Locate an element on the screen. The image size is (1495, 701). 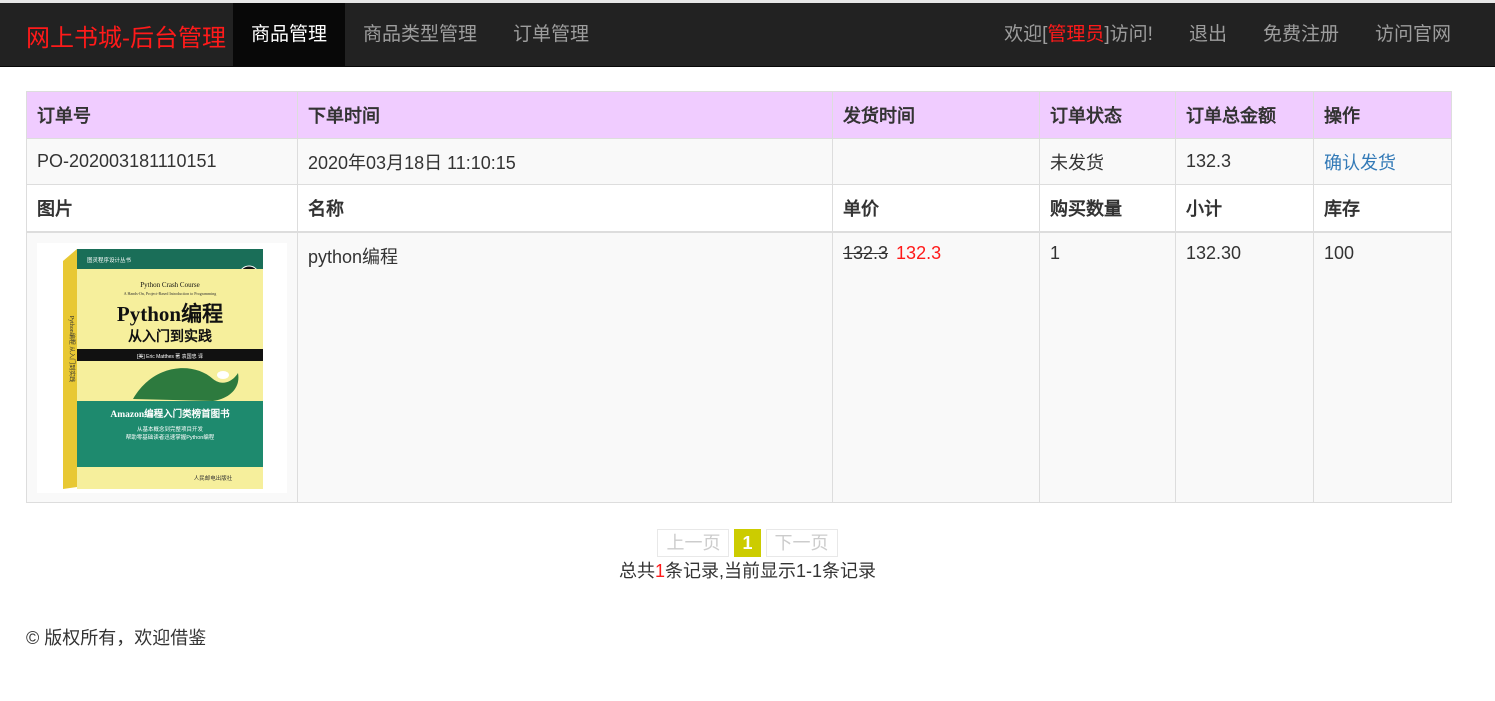
book-bottom-band is located at coordinates (170, 477).